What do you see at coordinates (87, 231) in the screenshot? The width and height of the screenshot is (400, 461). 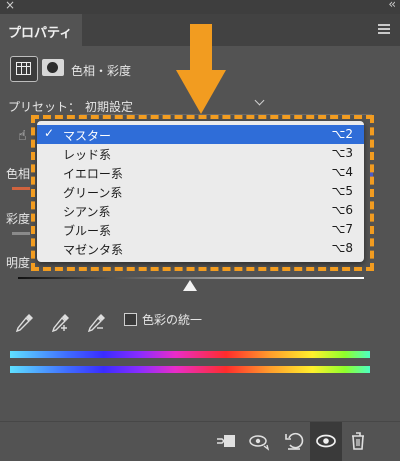 I see `dropdown-item-label: ブルー系` at bounding box center [87, 231].